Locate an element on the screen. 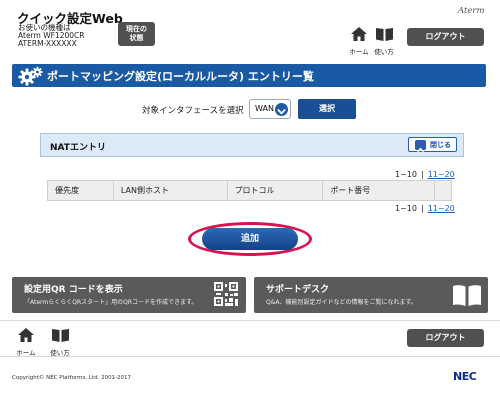 The width and height of the screenshot is (500, 400). aterm-logo: Aterm is located at coordinates (471, 11).